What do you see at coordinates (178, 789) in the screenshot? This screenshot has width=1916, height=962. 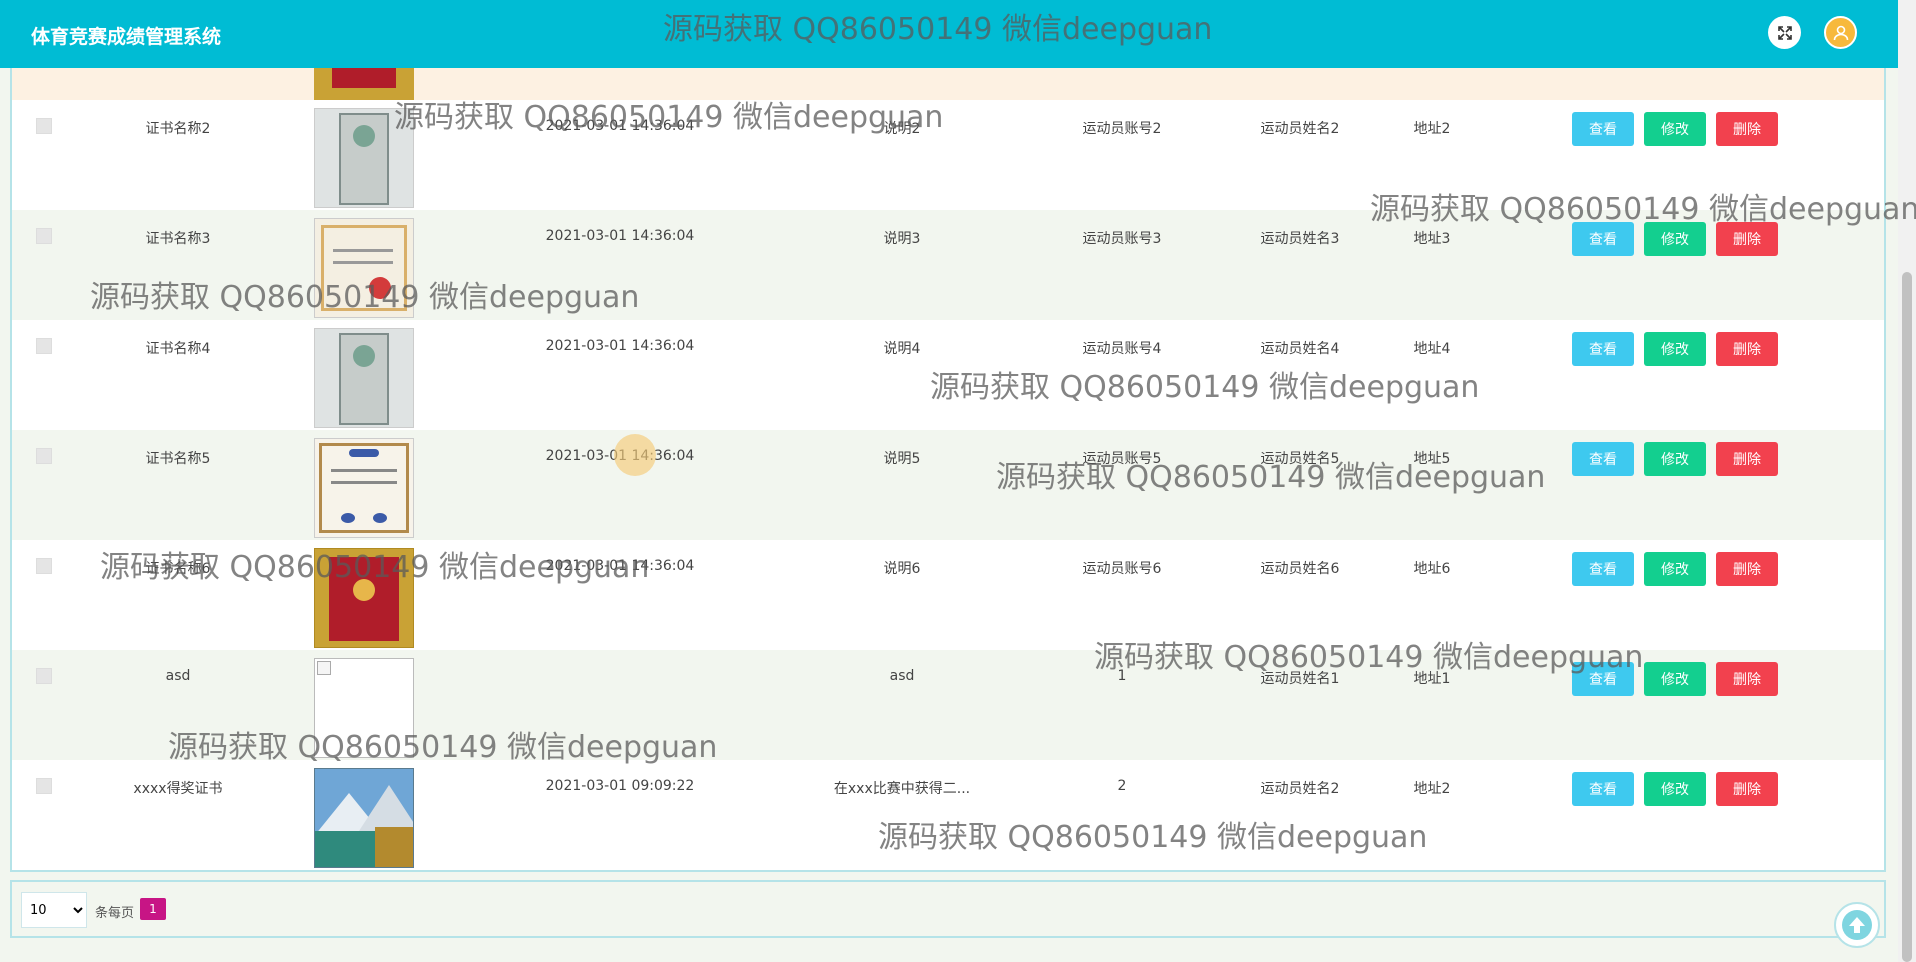 I see `certificate-name: xxxx得奖证书` at bounding box center [178, 789].